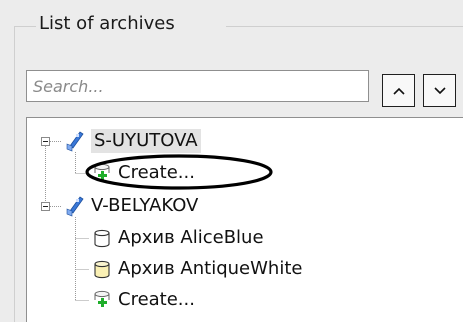 This screenshot has height=323, width=463. Describe the element at coordinates (25, 26) in the screenshot. I see `group-frame-top-left` at that location.